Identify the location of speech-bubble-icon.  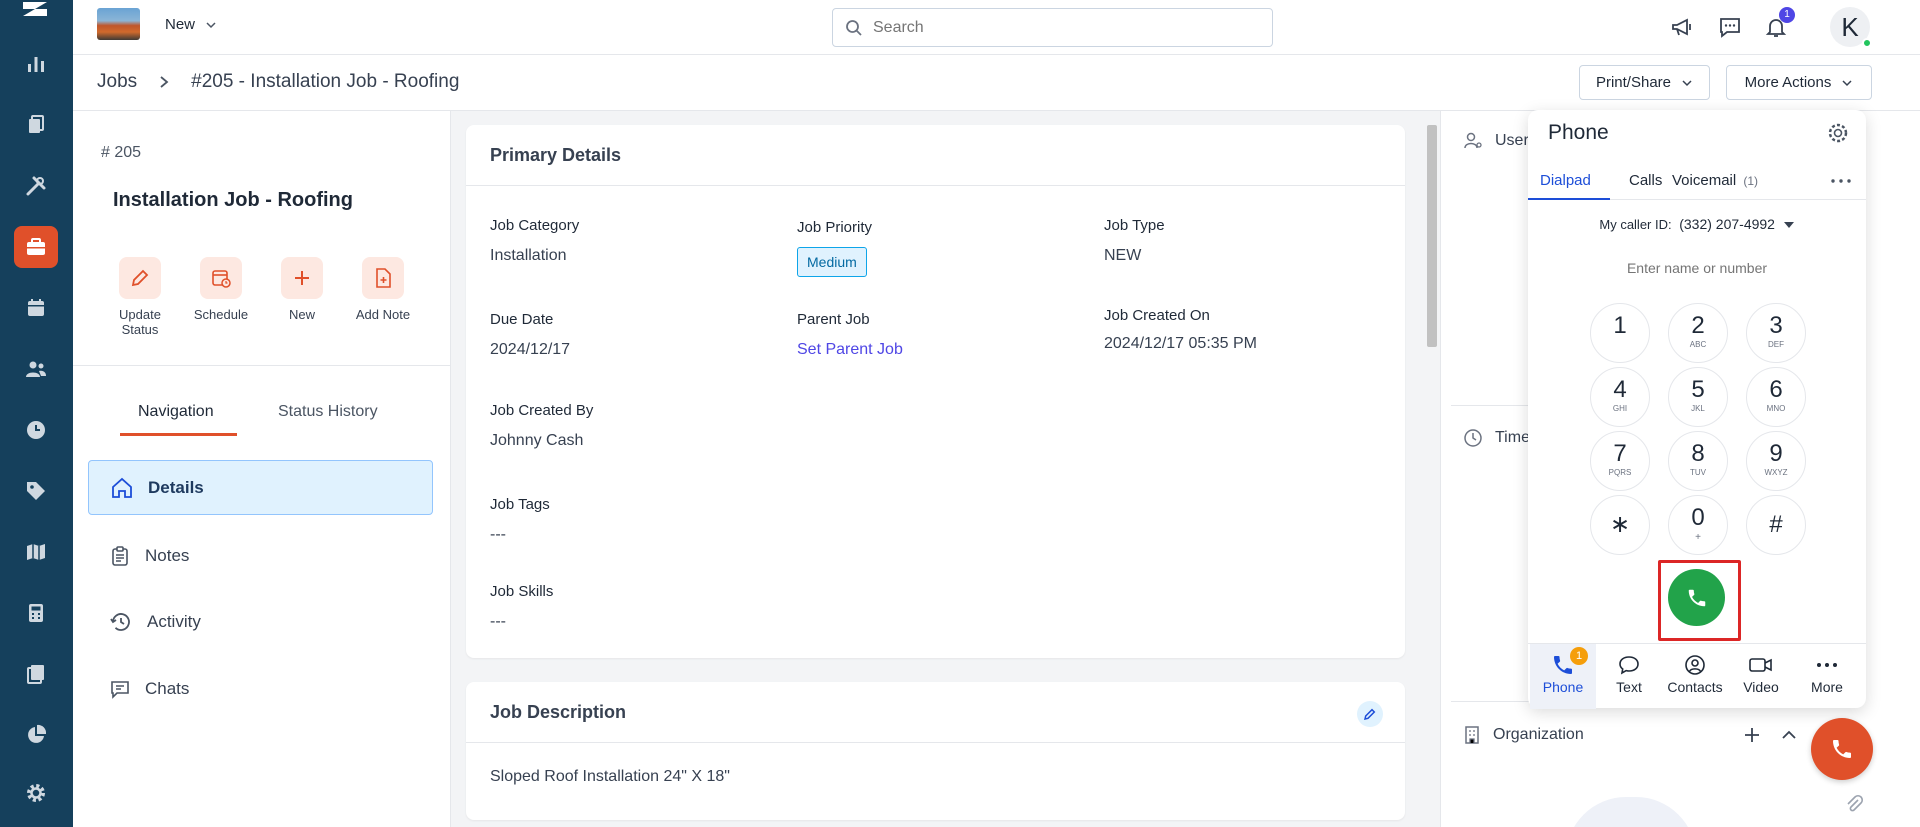
(1629, 665).